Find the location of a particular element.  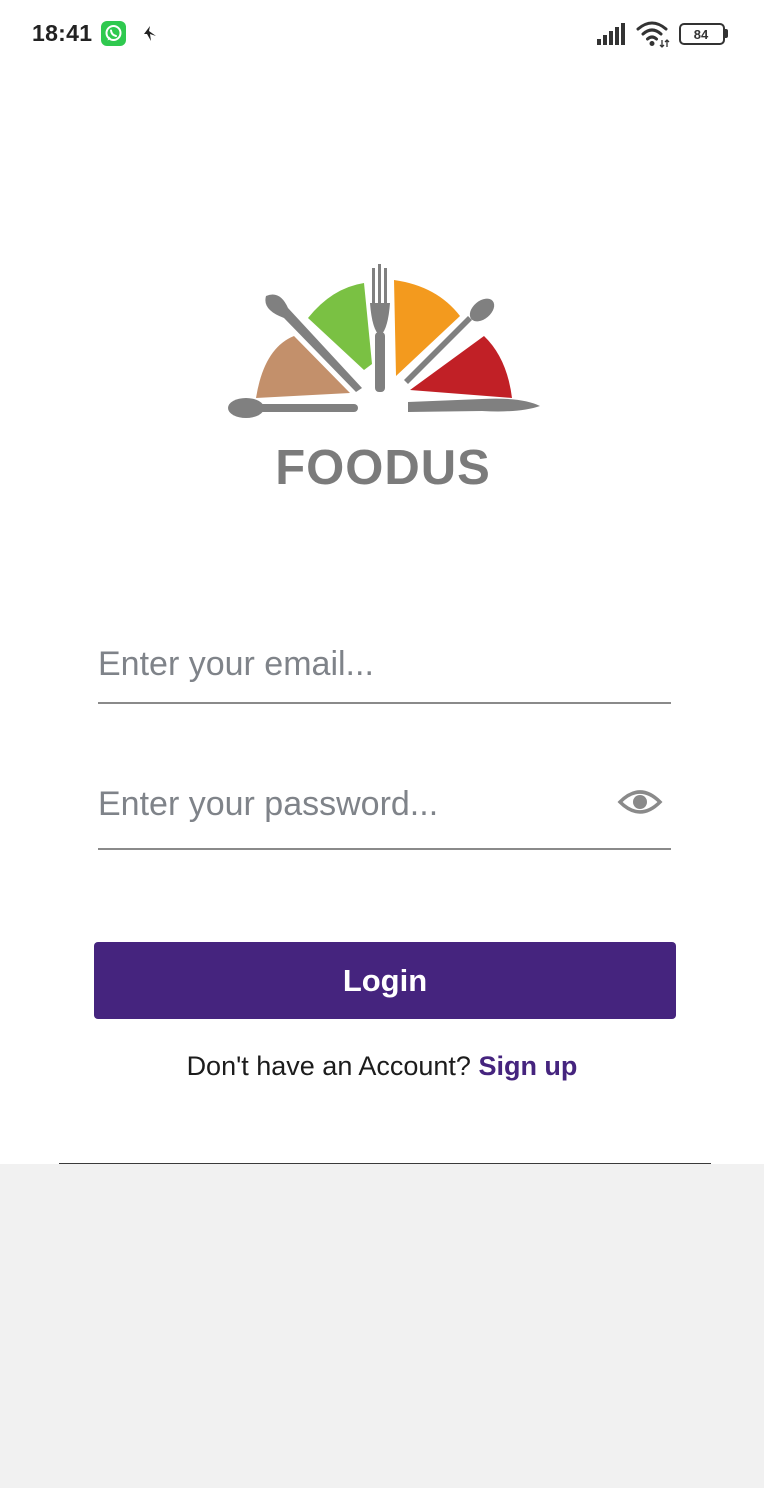

signup-link: Sign up is located at coordinates (527, 1066).